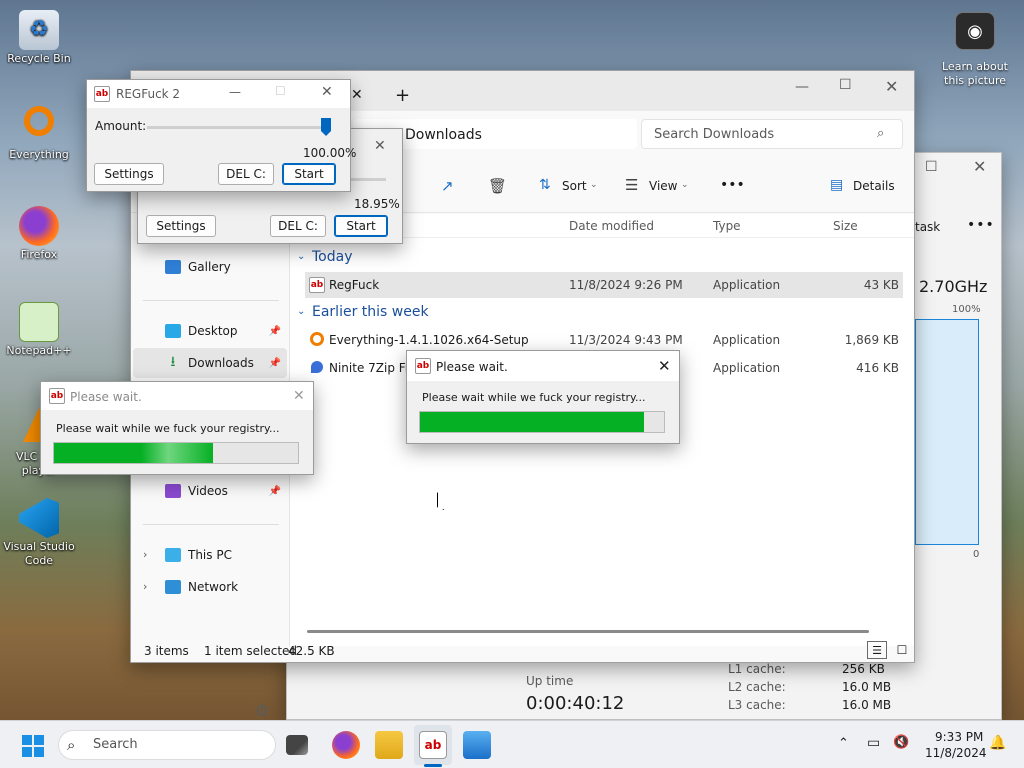  Describe the element at coordinates (477, 745) in the screenshot. I see `task-manager-taskbar-icon` at that location.